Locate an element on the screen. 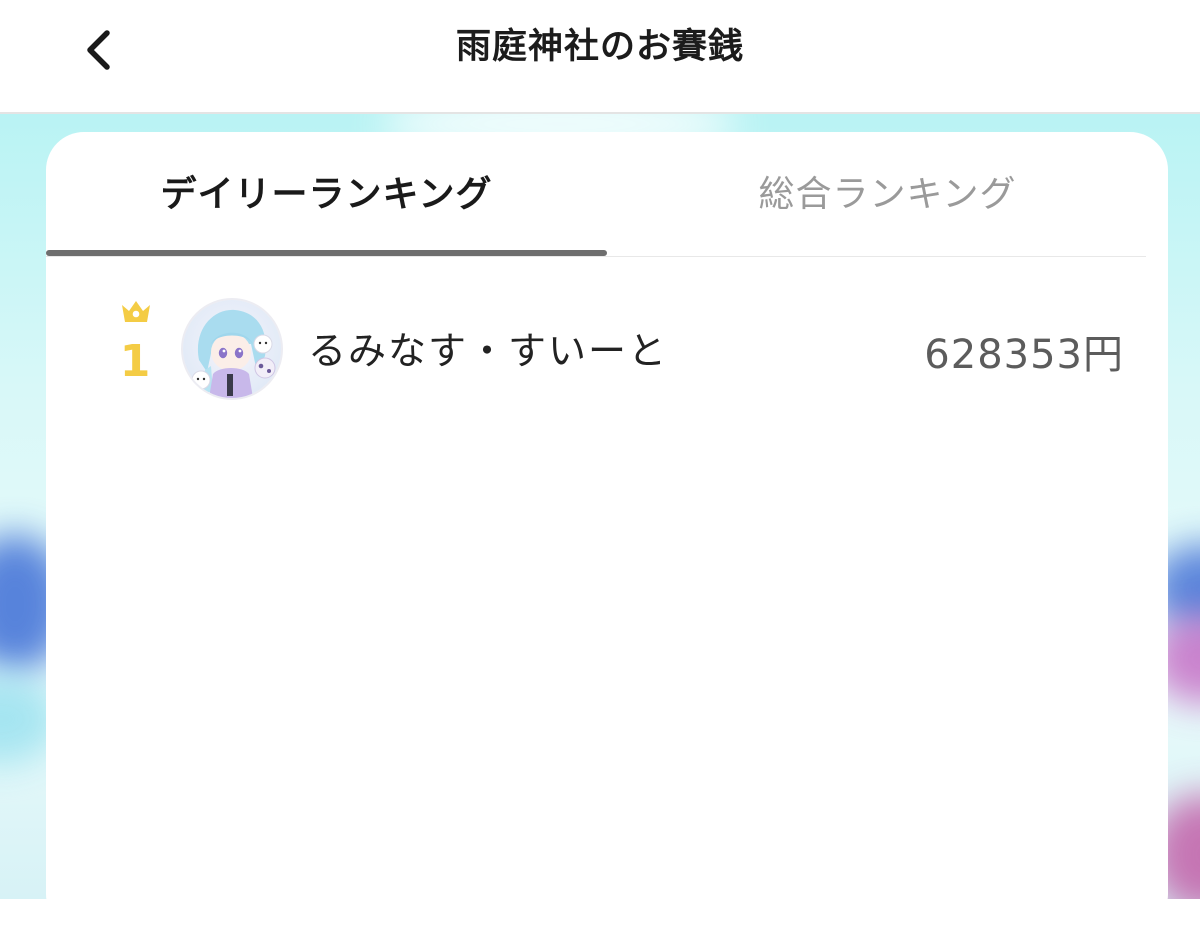  donation-amount: 628353円 is located at coordinates (1024, 355).